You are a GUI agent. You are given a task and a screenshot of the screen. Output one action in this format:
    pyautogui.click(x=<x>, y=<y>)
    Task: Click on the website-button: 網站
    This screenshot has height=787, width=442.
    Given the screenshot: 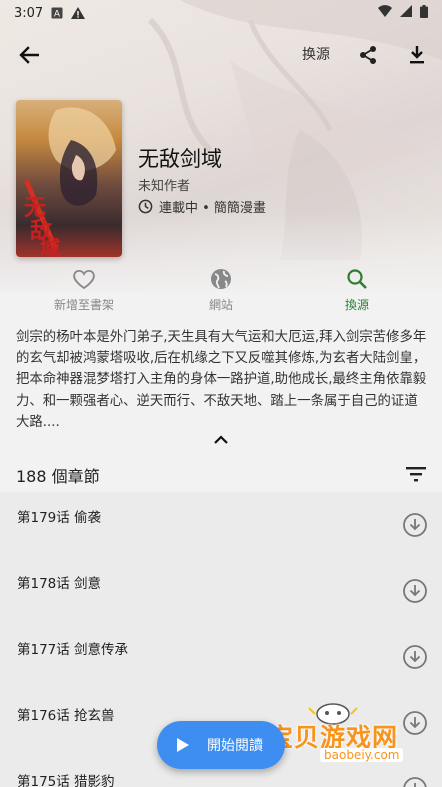 What is the action you would take?
    pyautogui.click(x=221, y=290)
    